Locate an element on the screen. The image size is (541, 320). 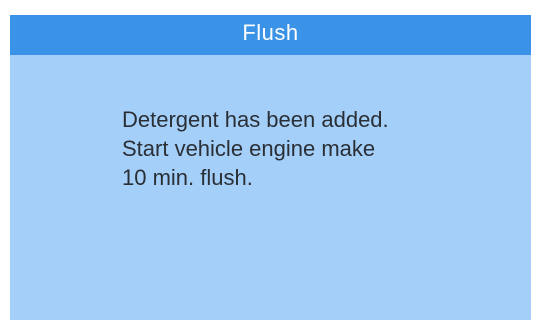
title-bar: Flush is located at coordinates (270, 35).